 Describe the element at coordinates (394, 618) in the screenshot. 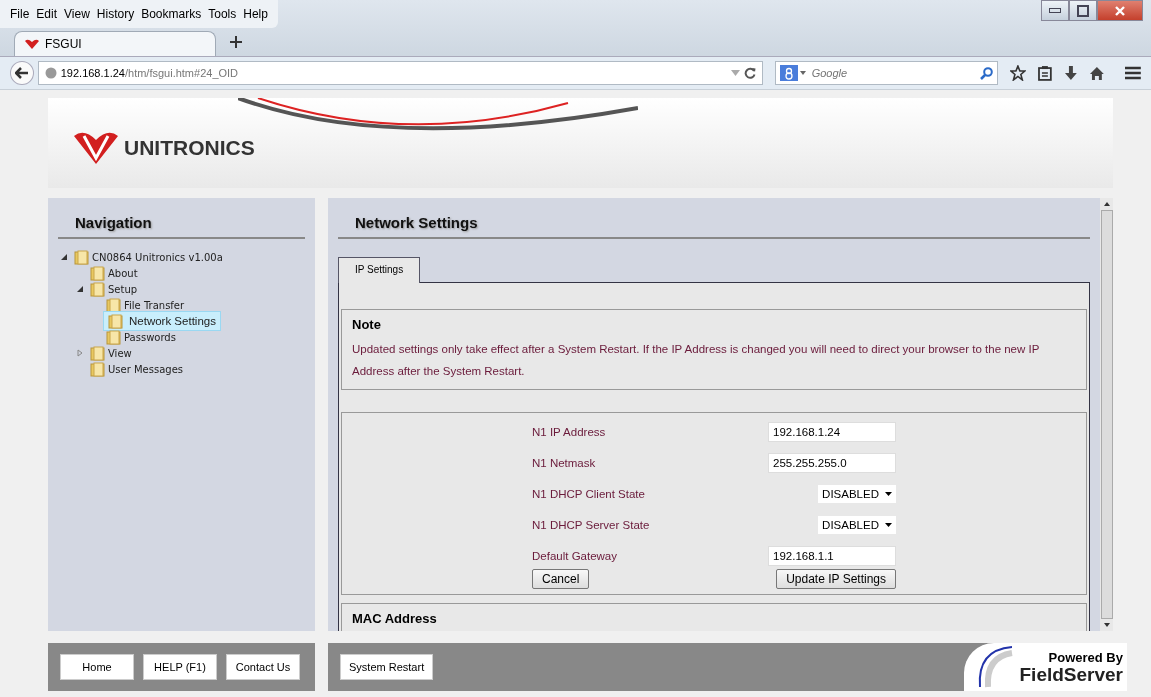

I see `section-title: MAC Address` at that location.